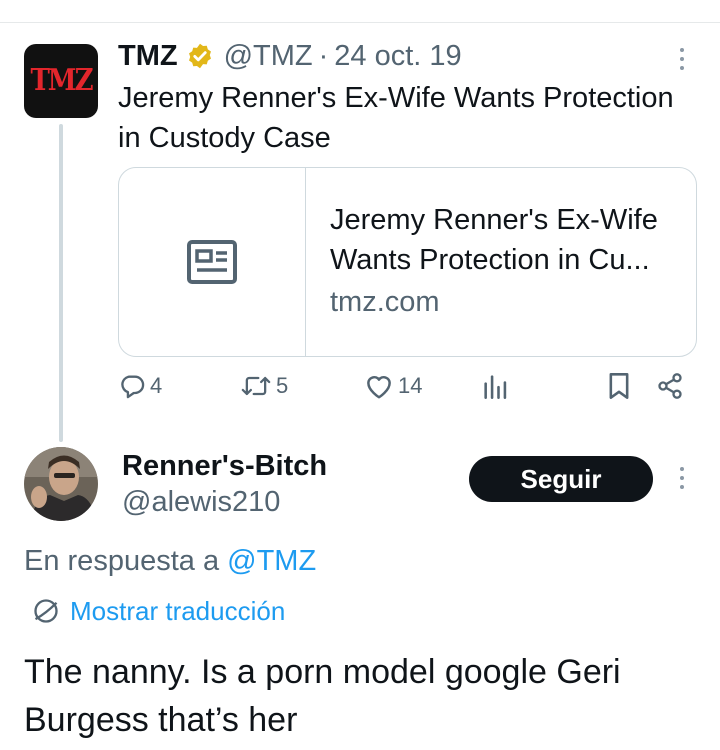  Describe the element at coordinates (379, 387) in the screenshot. I see `heart-icon` at that location.